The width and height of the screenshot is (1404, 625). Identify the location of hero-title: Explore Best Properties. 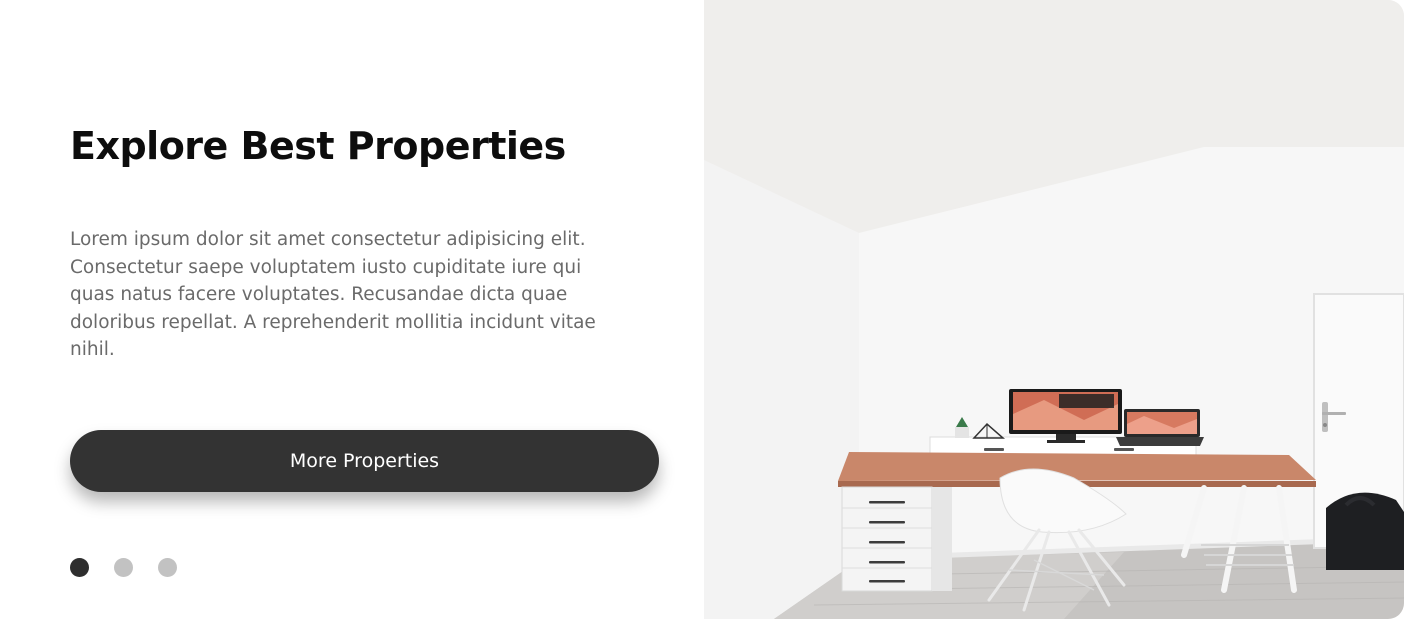
(318, 146).